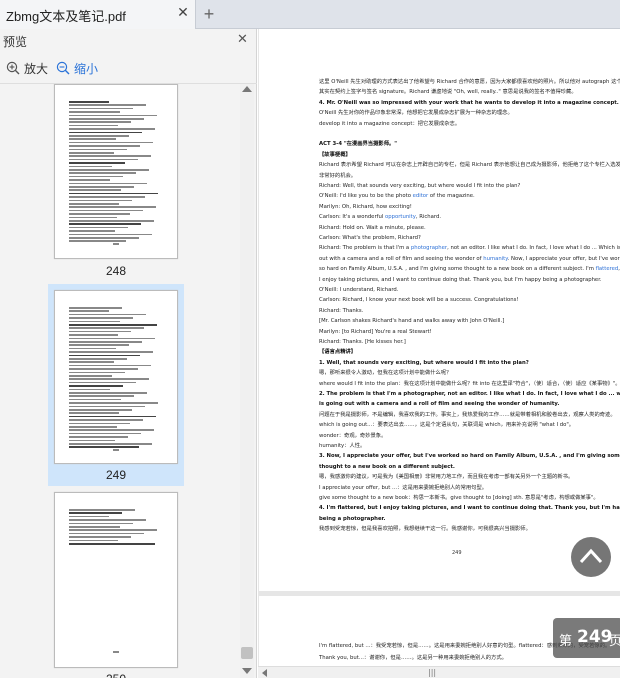 The image size is (620, 678). What do you see at coordinates (421, 196) in the screenshot?
I see `highlighted-word: editor` at bounding box center [421, 196].